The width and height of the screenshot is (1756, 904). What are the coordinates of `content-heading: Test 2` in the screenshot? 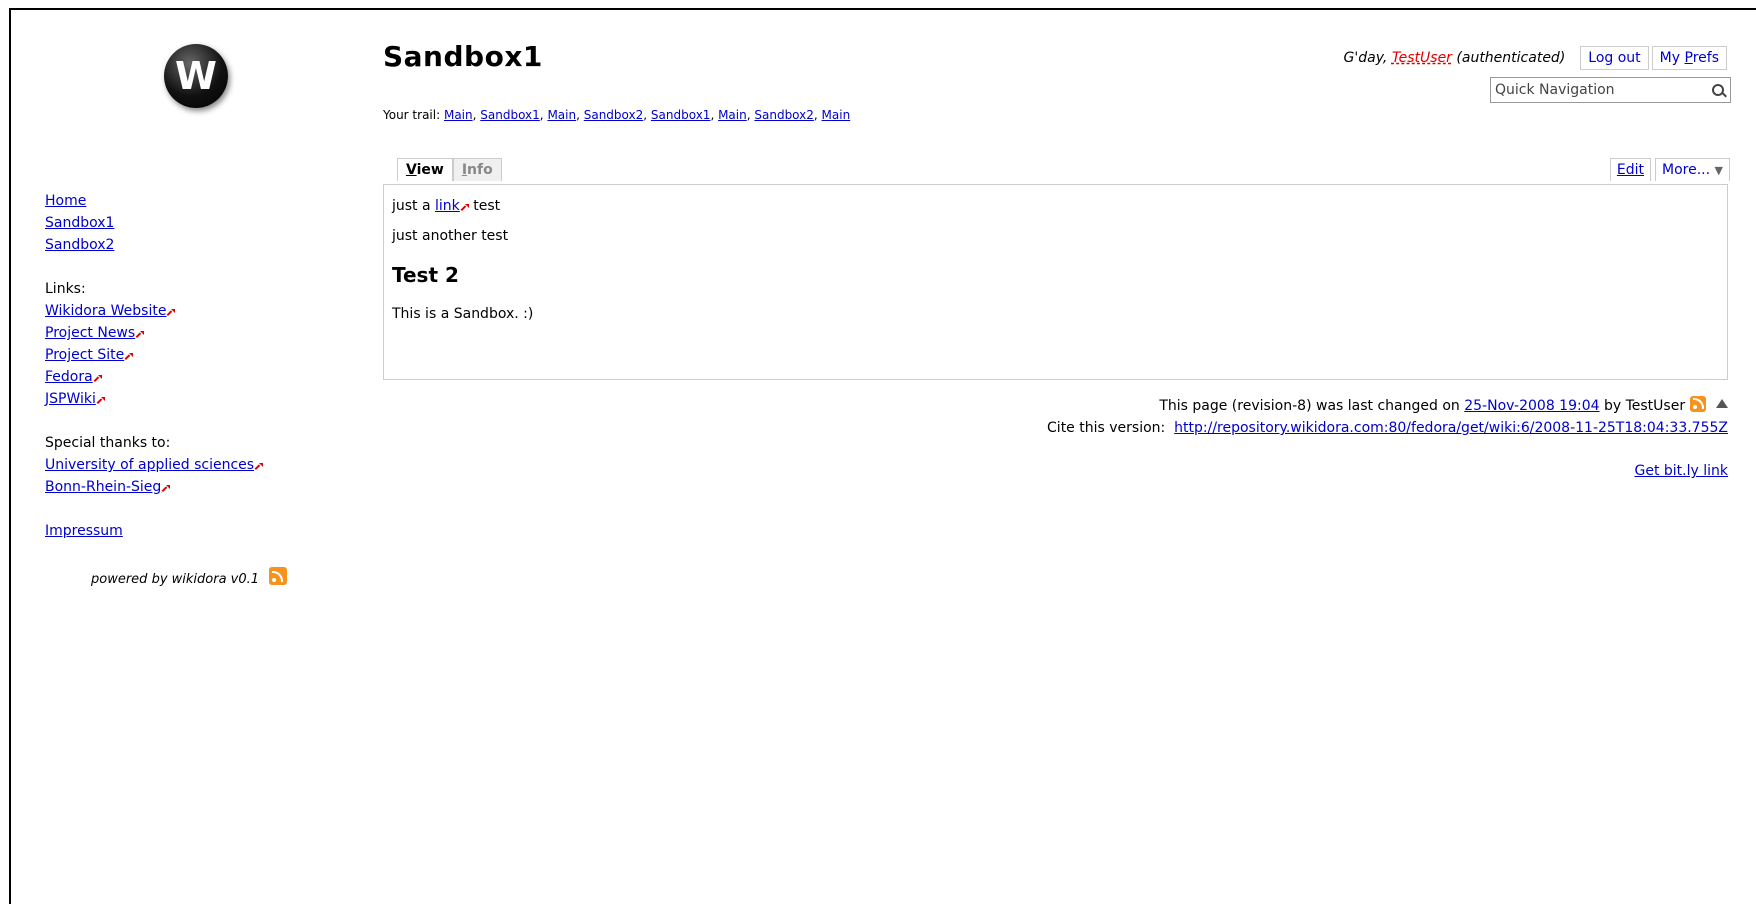 It's located at (425, 275).